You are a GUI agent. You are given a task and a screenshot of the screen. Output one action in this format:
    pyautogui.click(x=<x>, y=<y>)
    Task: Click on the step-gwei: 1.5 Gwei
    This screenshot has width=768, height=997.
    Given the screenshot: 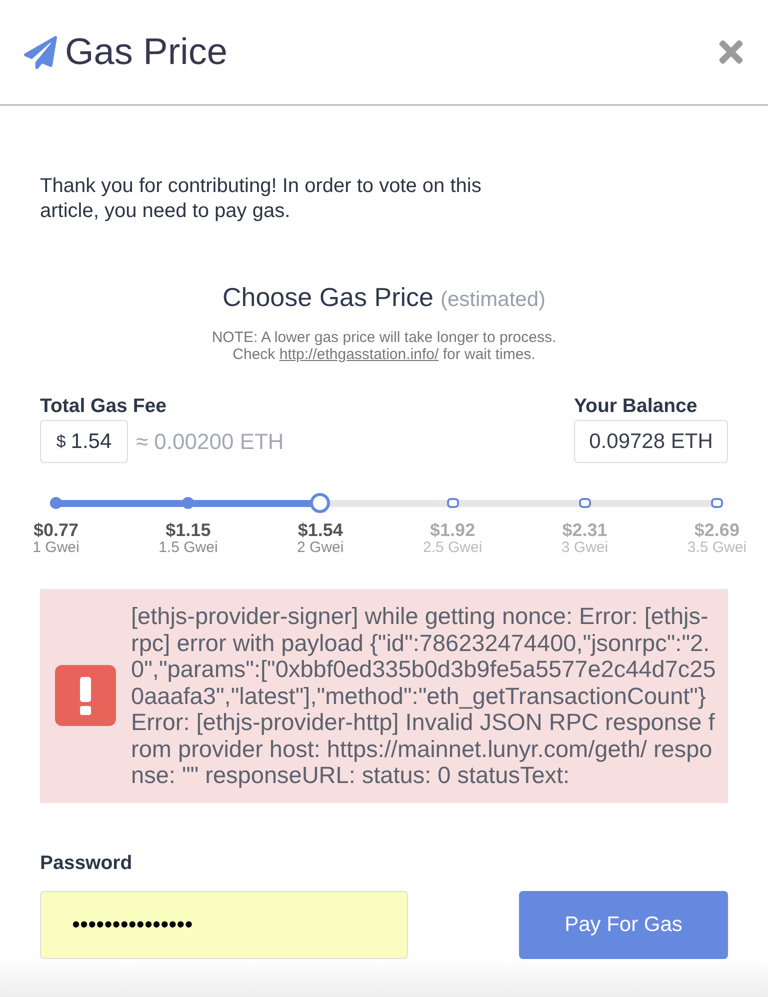 What is the action you would take?
    pyautogui.click(x=188, y=548)
    